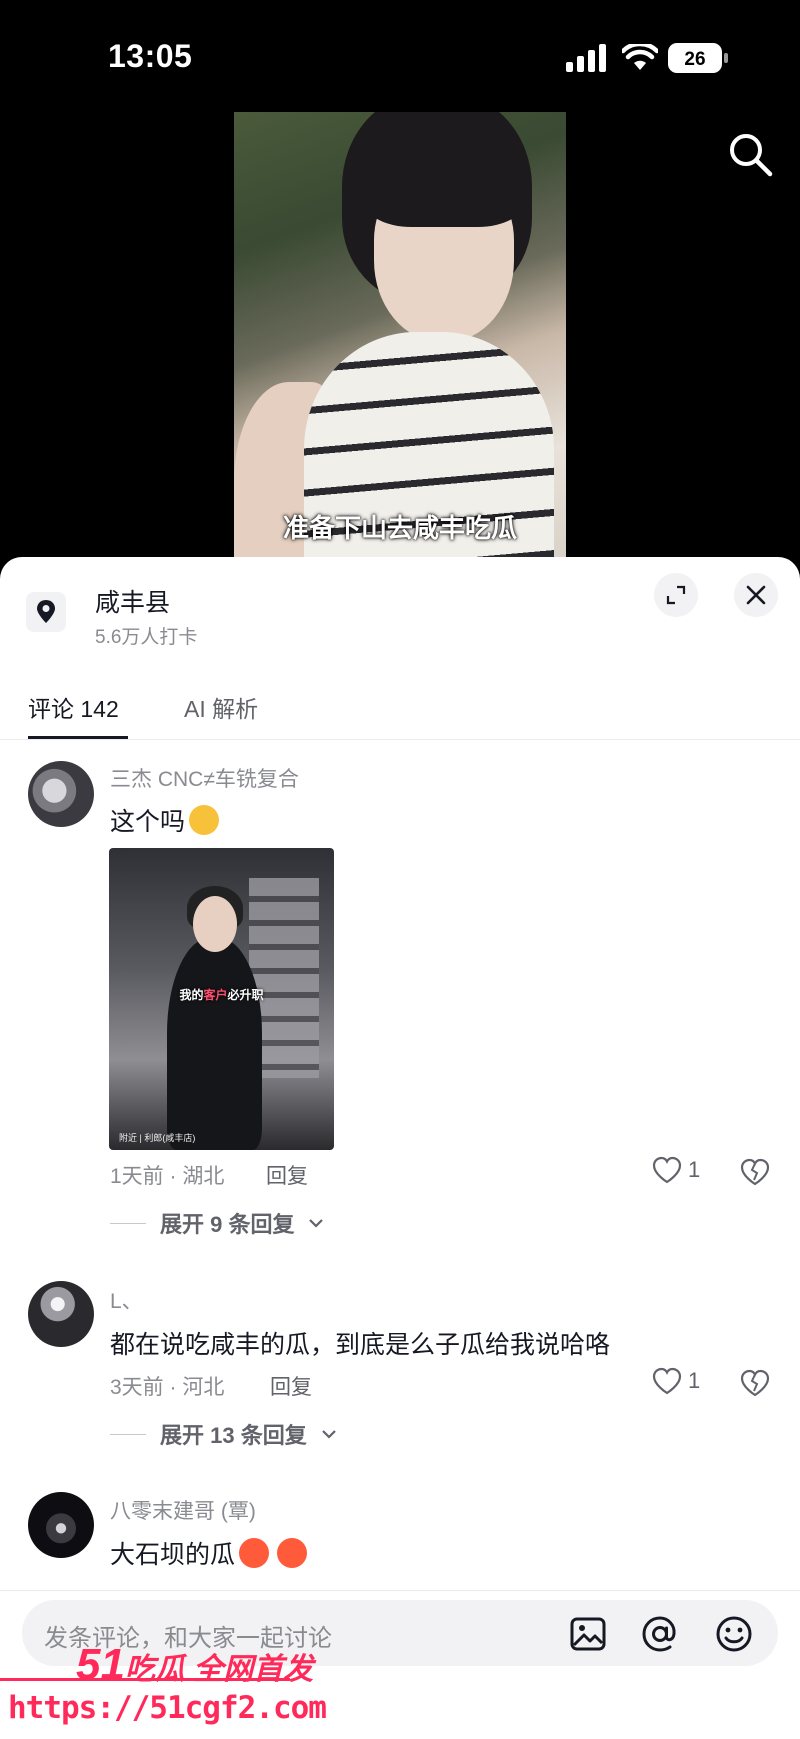 This screenshot has width=800, height=1739. Describe the element at coordinates (126, 1300) in the screenshot. I see `comment-username: L、` at that location.